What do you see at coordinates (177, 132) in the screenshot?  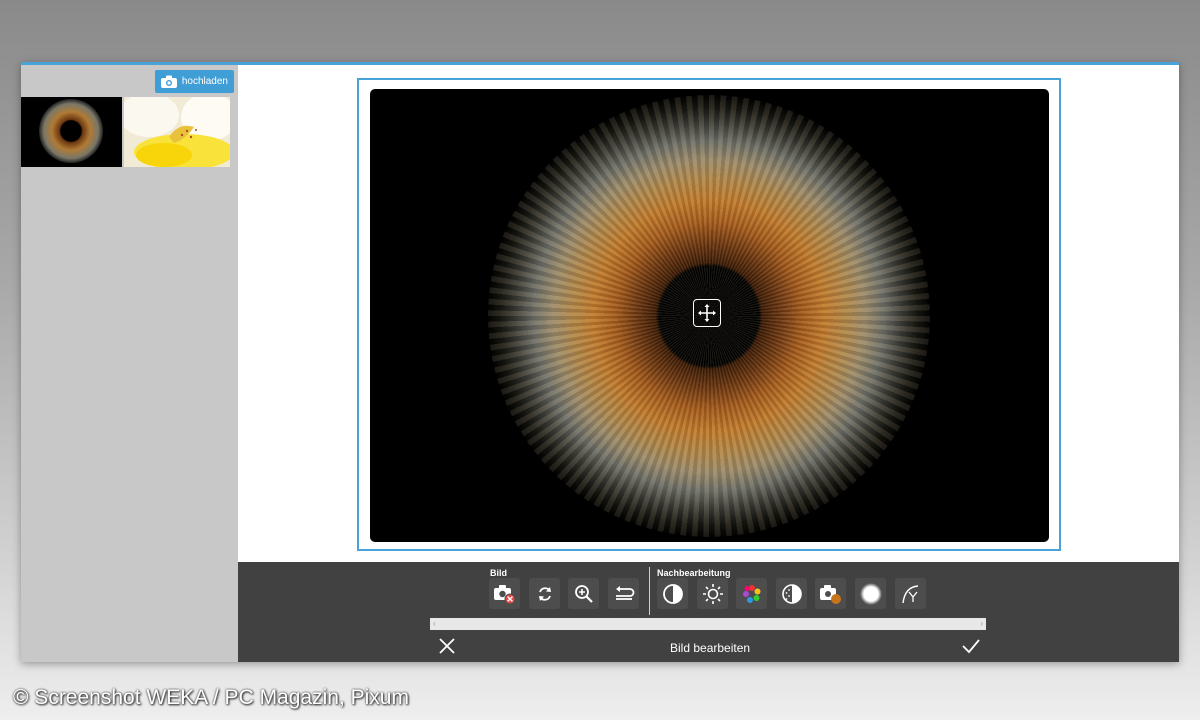 I see `flower-thumbnail` at bounding box center [177, 132].